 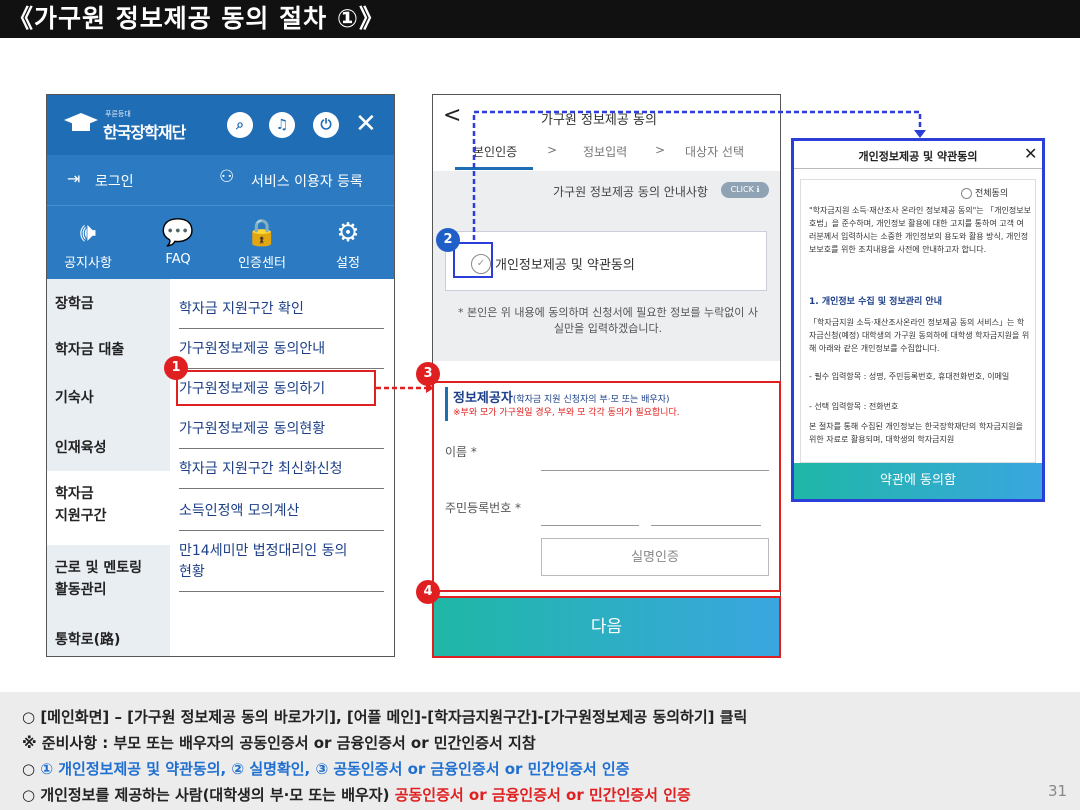 I want to click on lock-icon: 🔒, so click(x=262, y=233).